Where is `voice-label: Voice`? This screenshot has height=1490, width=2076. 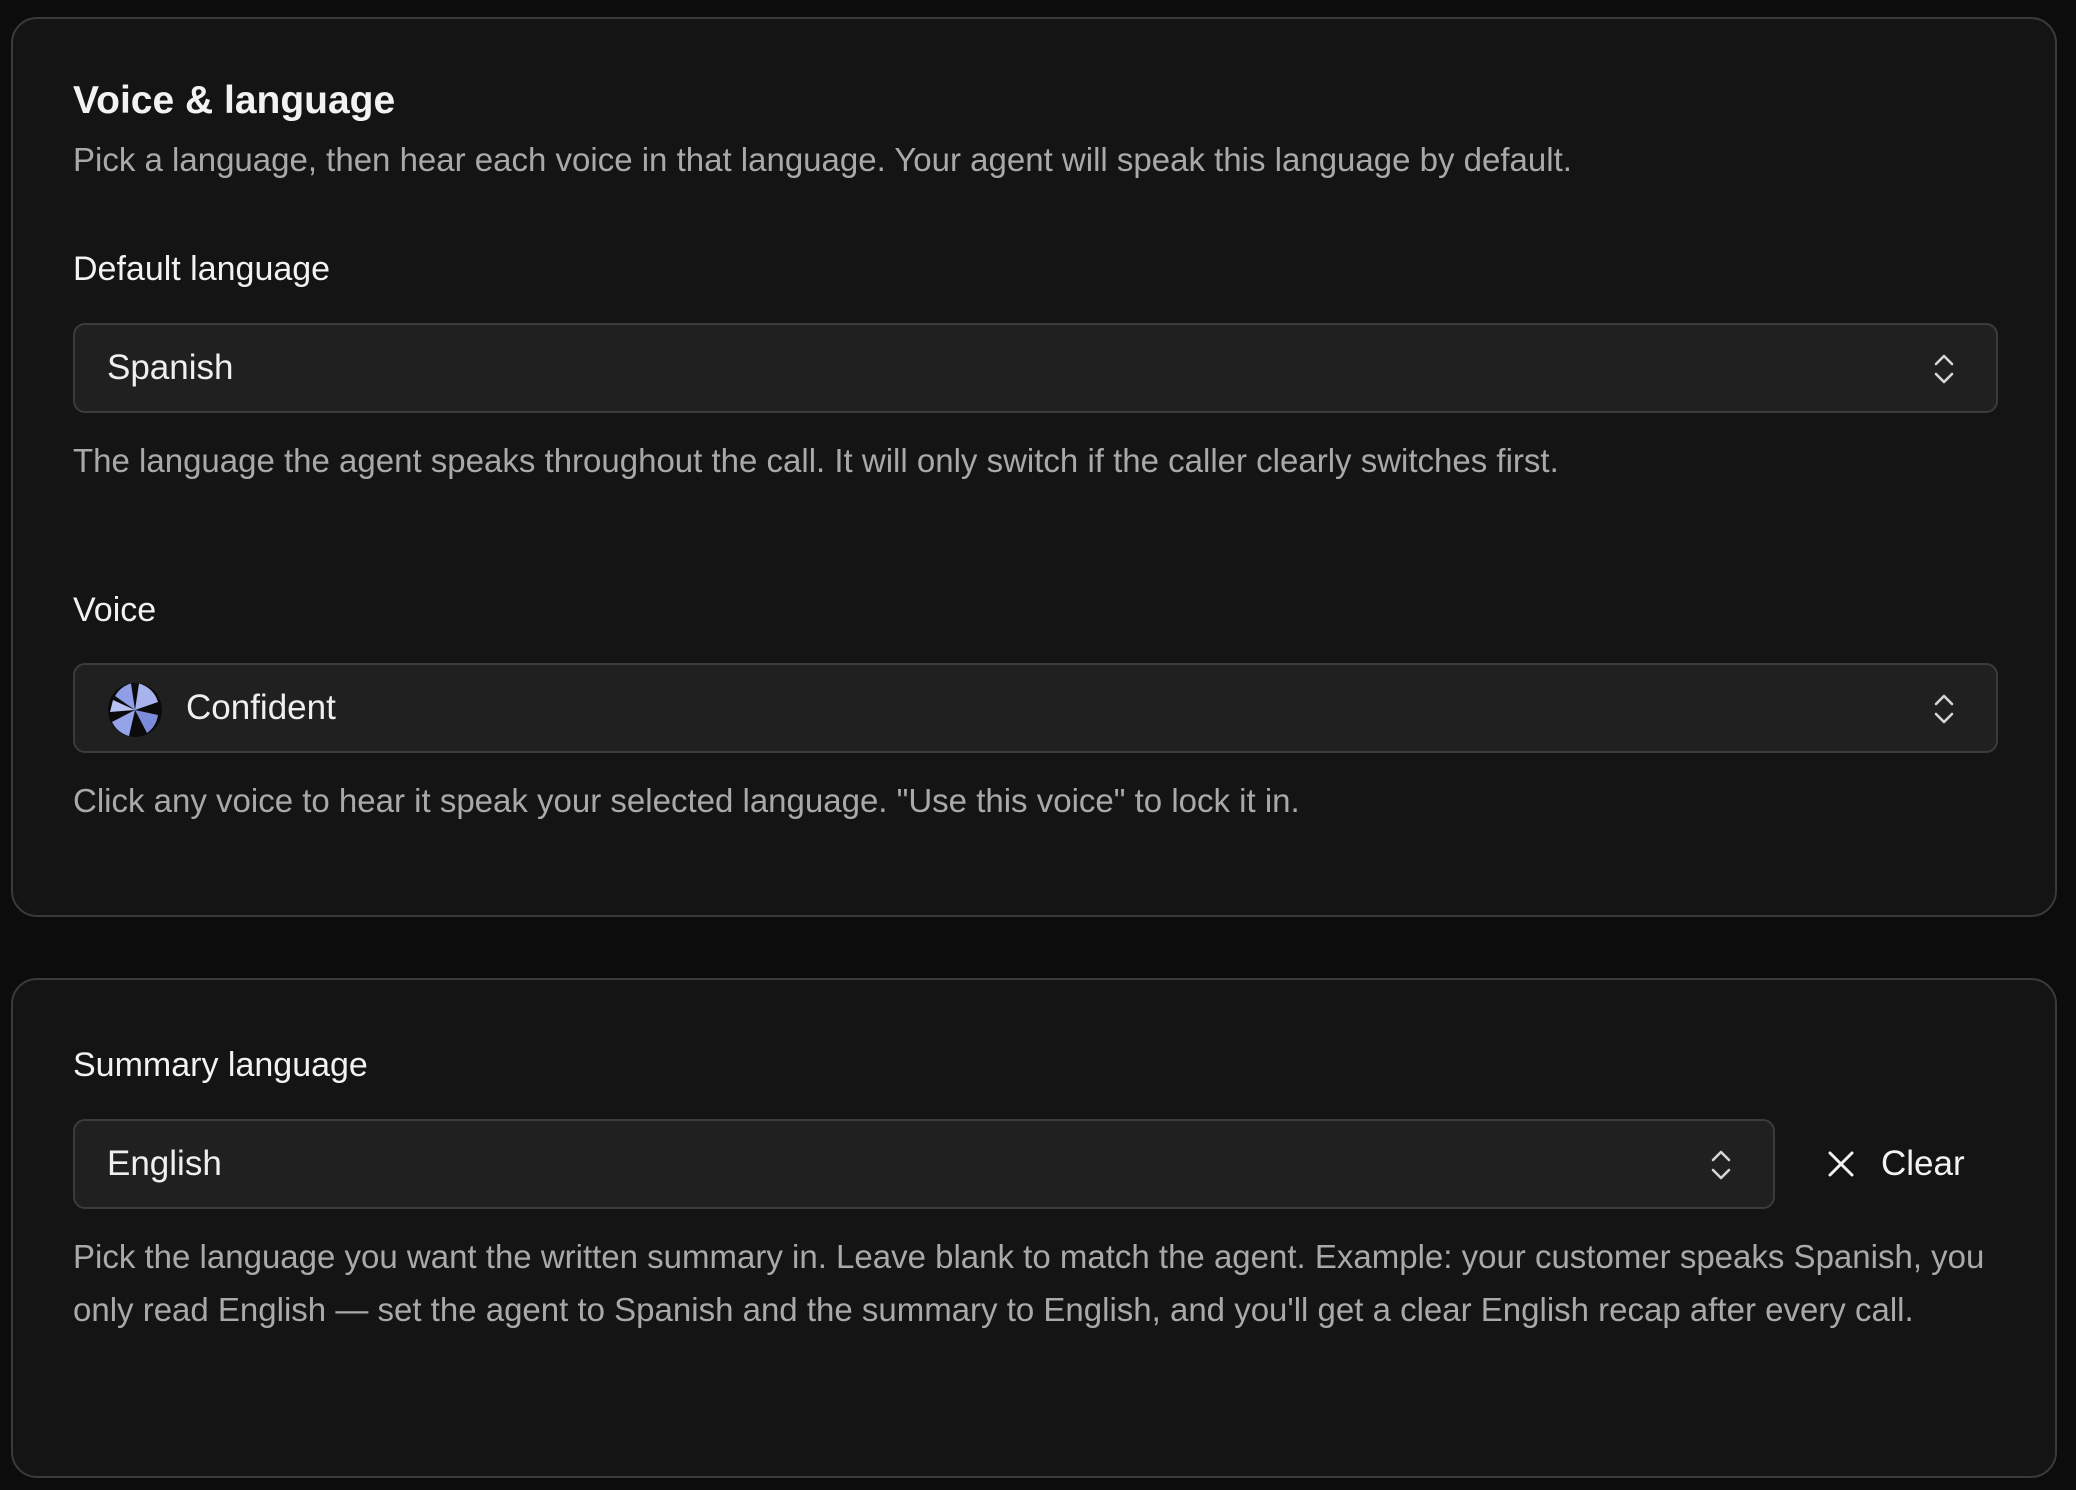 voice-label: Voice is located at coordinates (115, 610).